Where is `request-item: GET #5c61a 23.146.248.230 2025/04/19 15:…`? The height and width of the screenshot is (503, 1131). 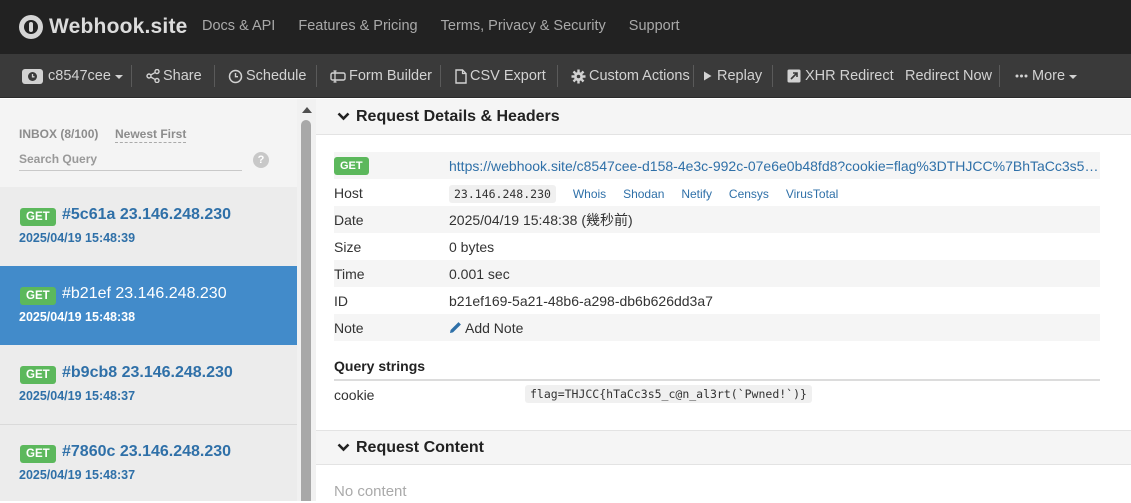
request-item: GET #5c61a 23.146.248.230 2025/04/19 15:… is located at coordinates (148, 226).